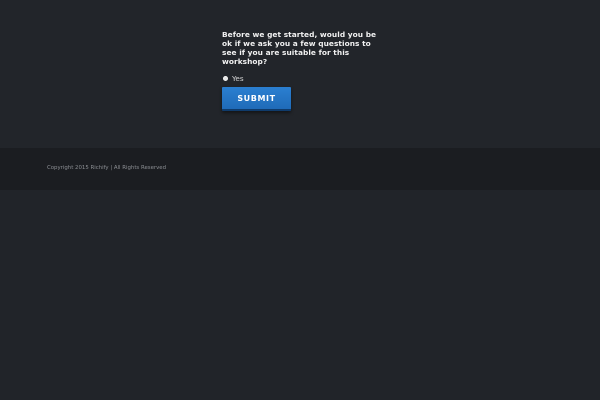 Image resolution: width=600 pixels, height=400 pixels. Describe the element at coordinates (256, 99) in the screenshot. I see `submit-button: SUBMIT` at that location.